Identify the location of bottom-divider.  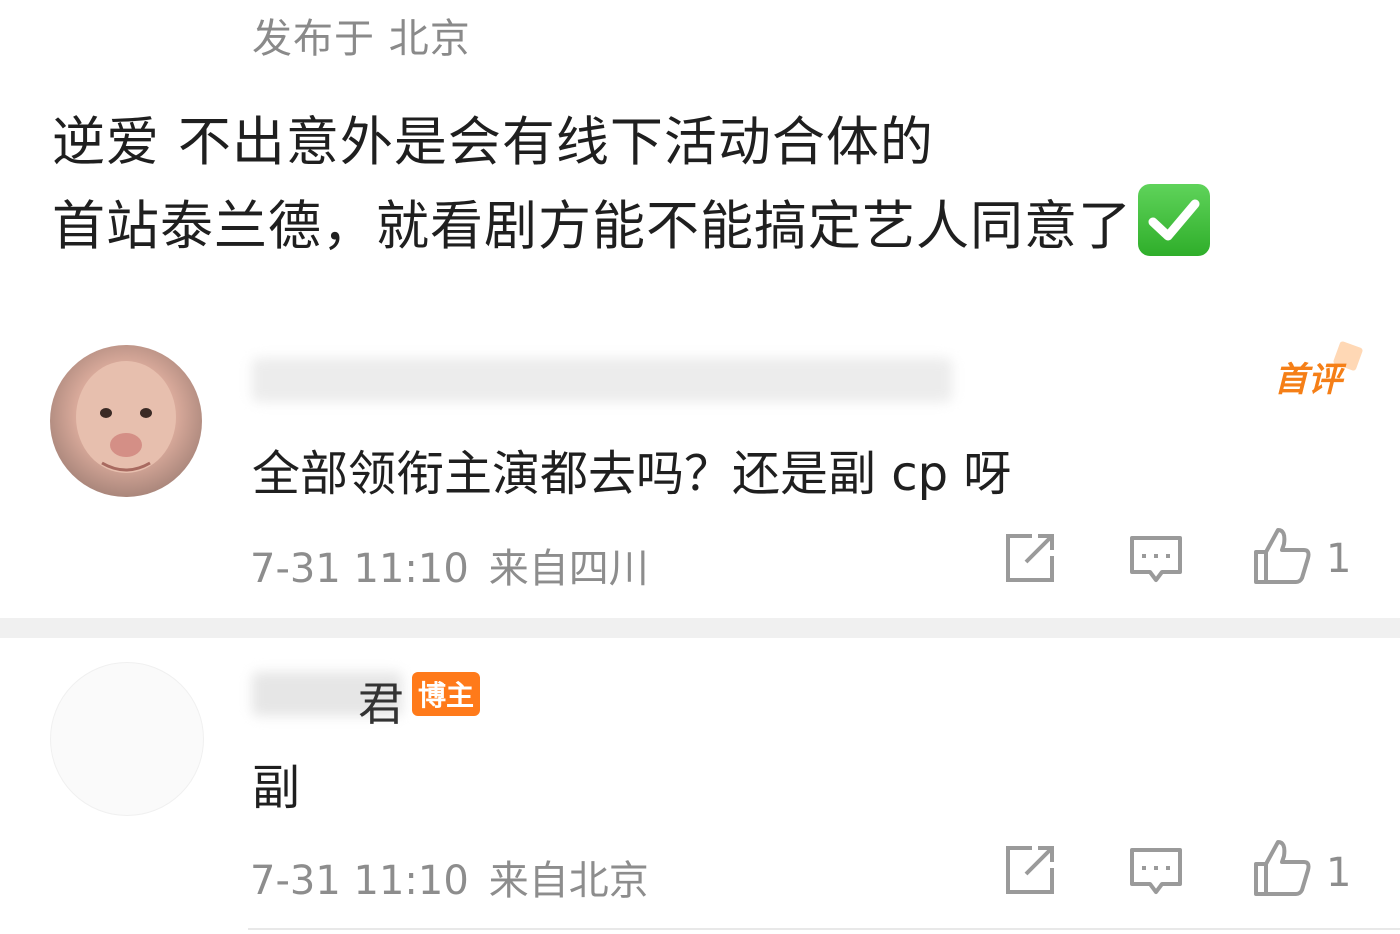
(824, 929).